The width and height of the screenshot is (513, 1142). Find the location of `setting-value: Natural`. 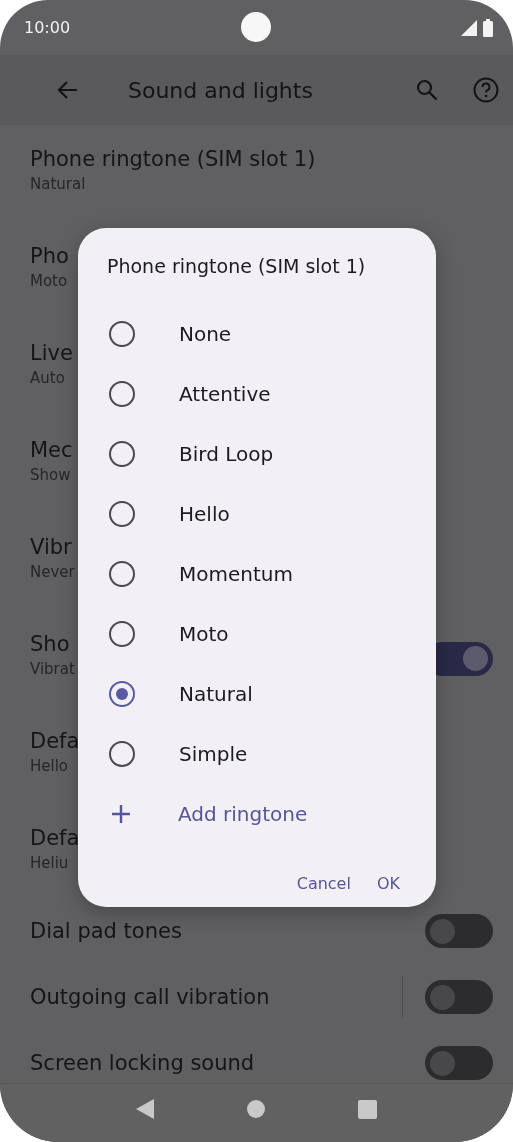

setting-value: Natural is located at coordinates (58, 184).